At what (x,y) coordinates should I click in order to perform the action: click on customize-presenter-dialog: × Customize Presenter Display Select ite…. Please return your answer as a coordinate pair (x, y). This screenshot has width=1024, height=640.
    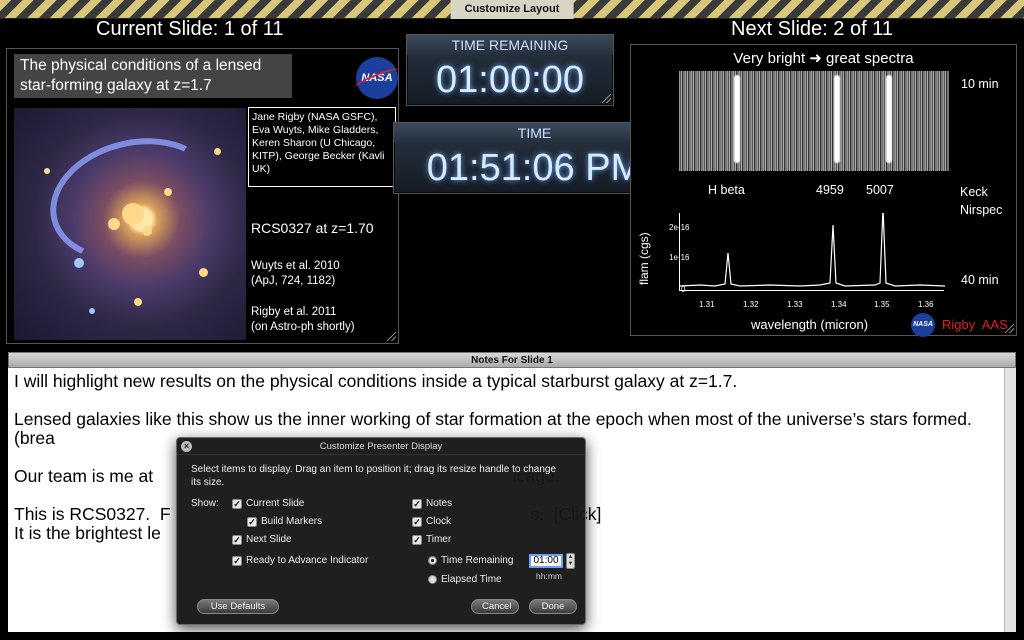
    Looking at the image, I should click on (381, 531).